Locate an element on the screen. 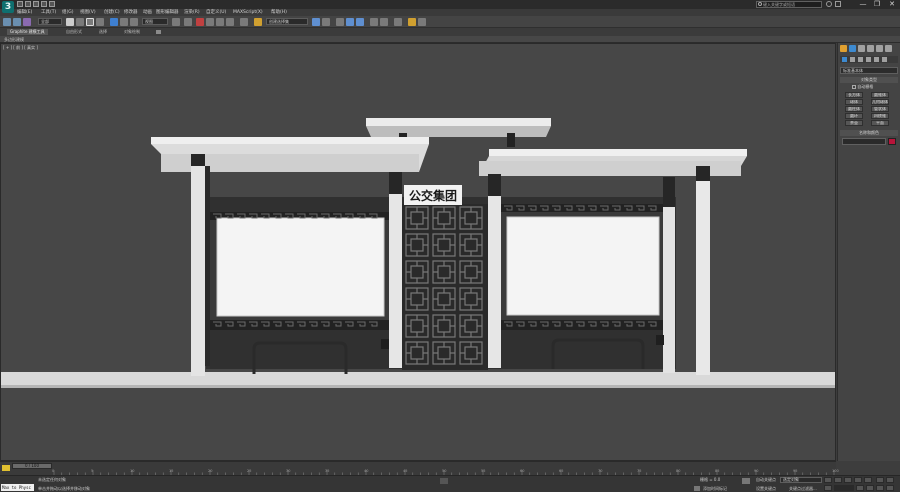 Image resolution: width=900 pixels, height=492 pixels. motion-tab-icon is located at coordinates (870, 48).